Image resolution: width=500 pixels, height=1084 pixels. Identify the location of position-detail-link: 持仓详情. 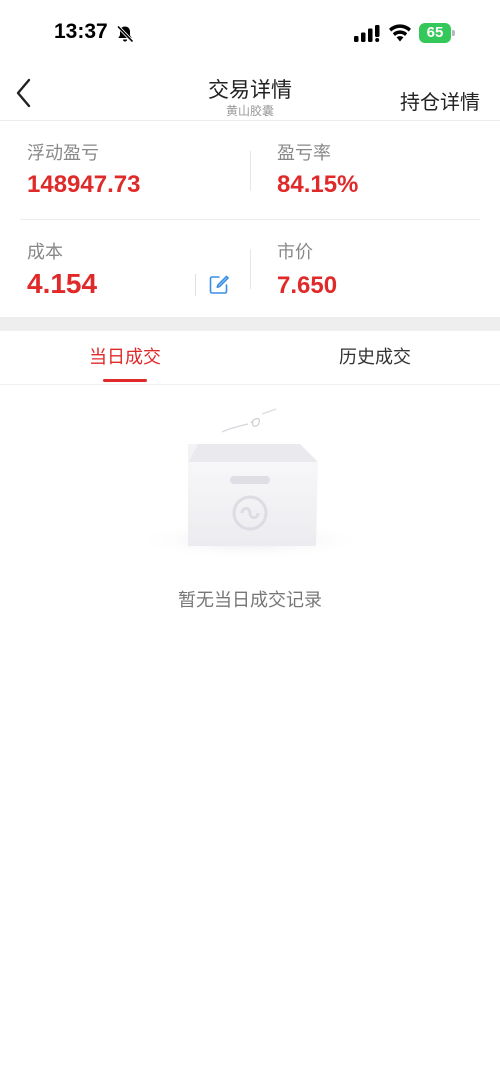
(440, 100).